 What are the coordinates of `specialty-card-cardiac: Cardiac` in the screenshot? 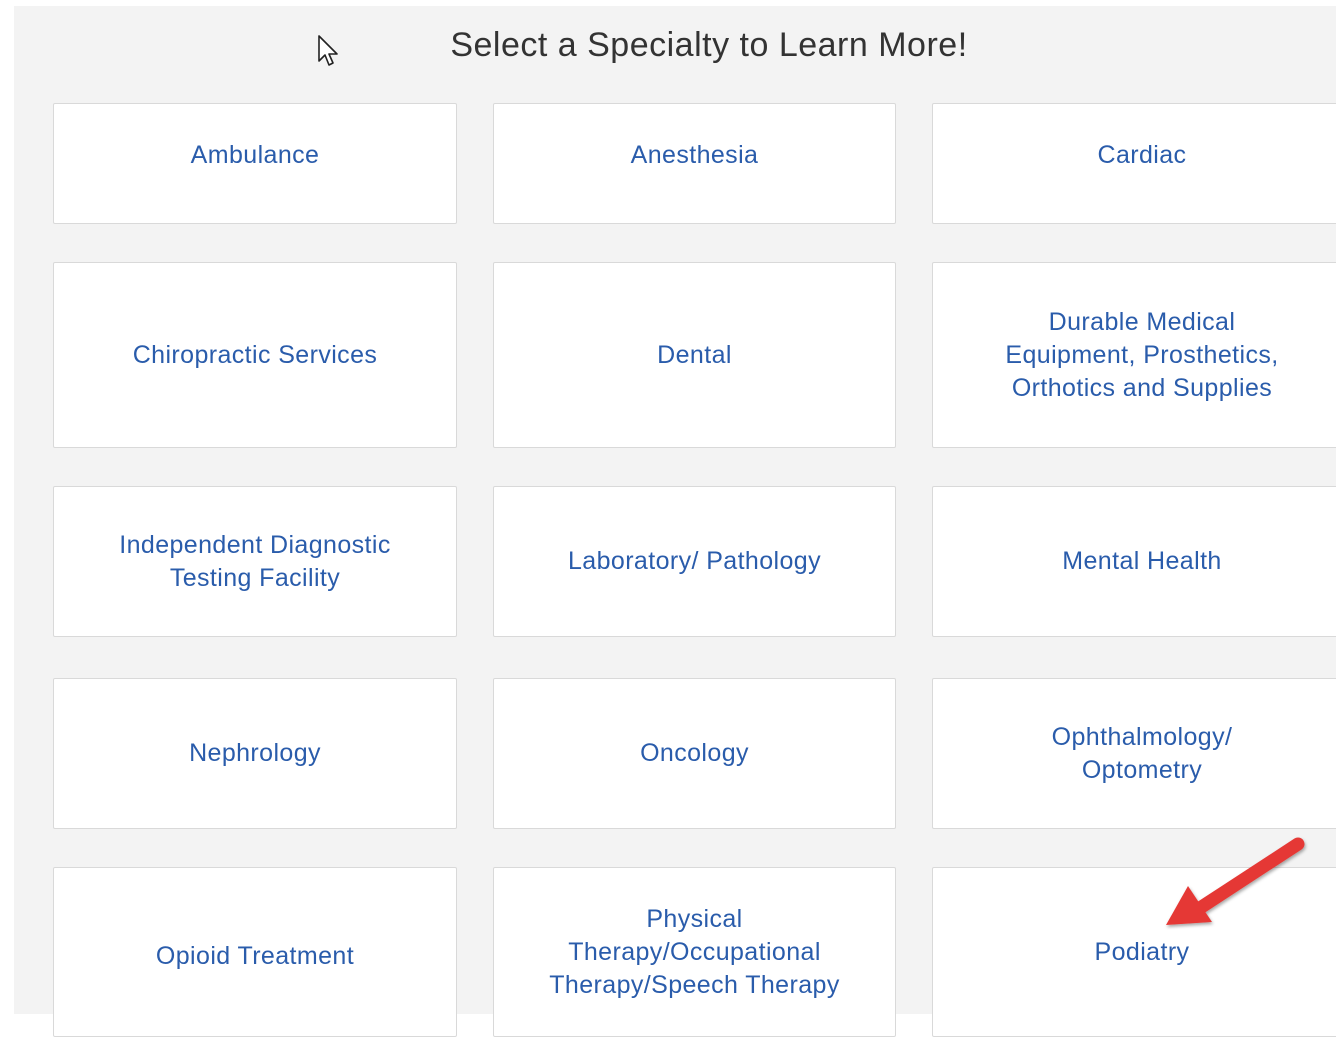 It's located at (1134, 163).